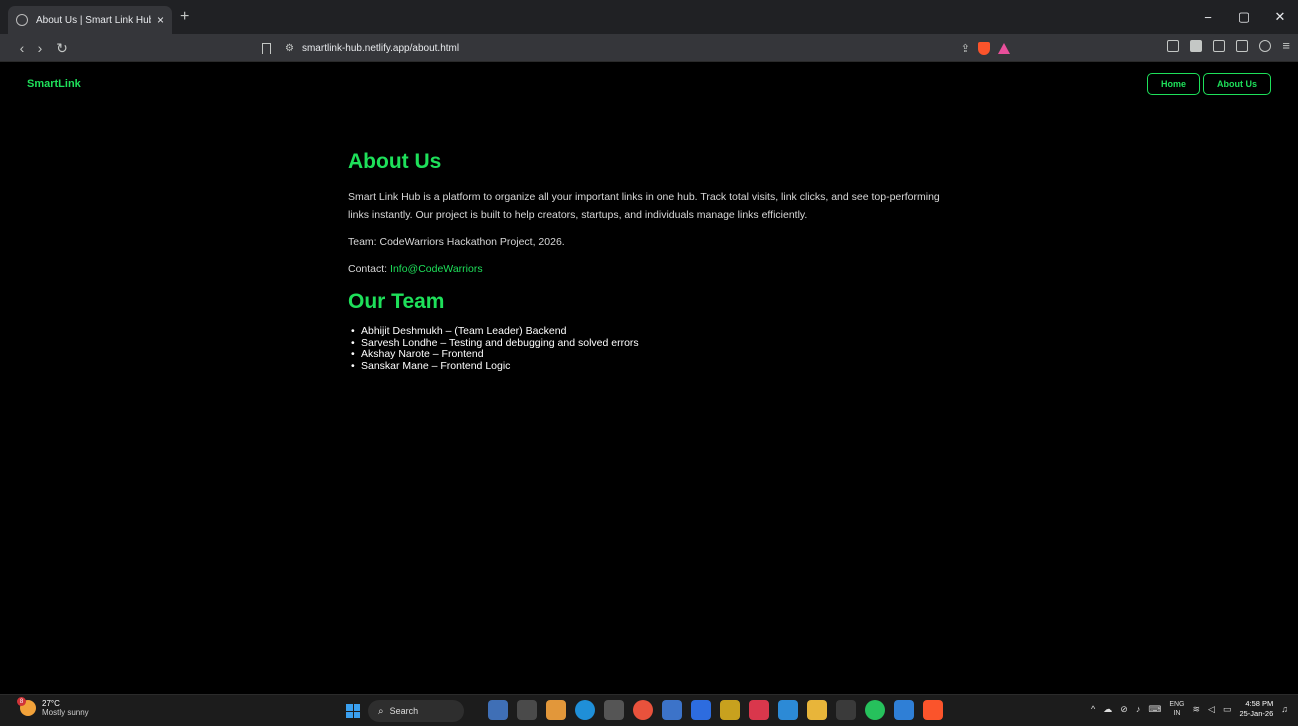 The image size is (1298, 726). I want to click on reader-mode-icon, so click(1173, 45).